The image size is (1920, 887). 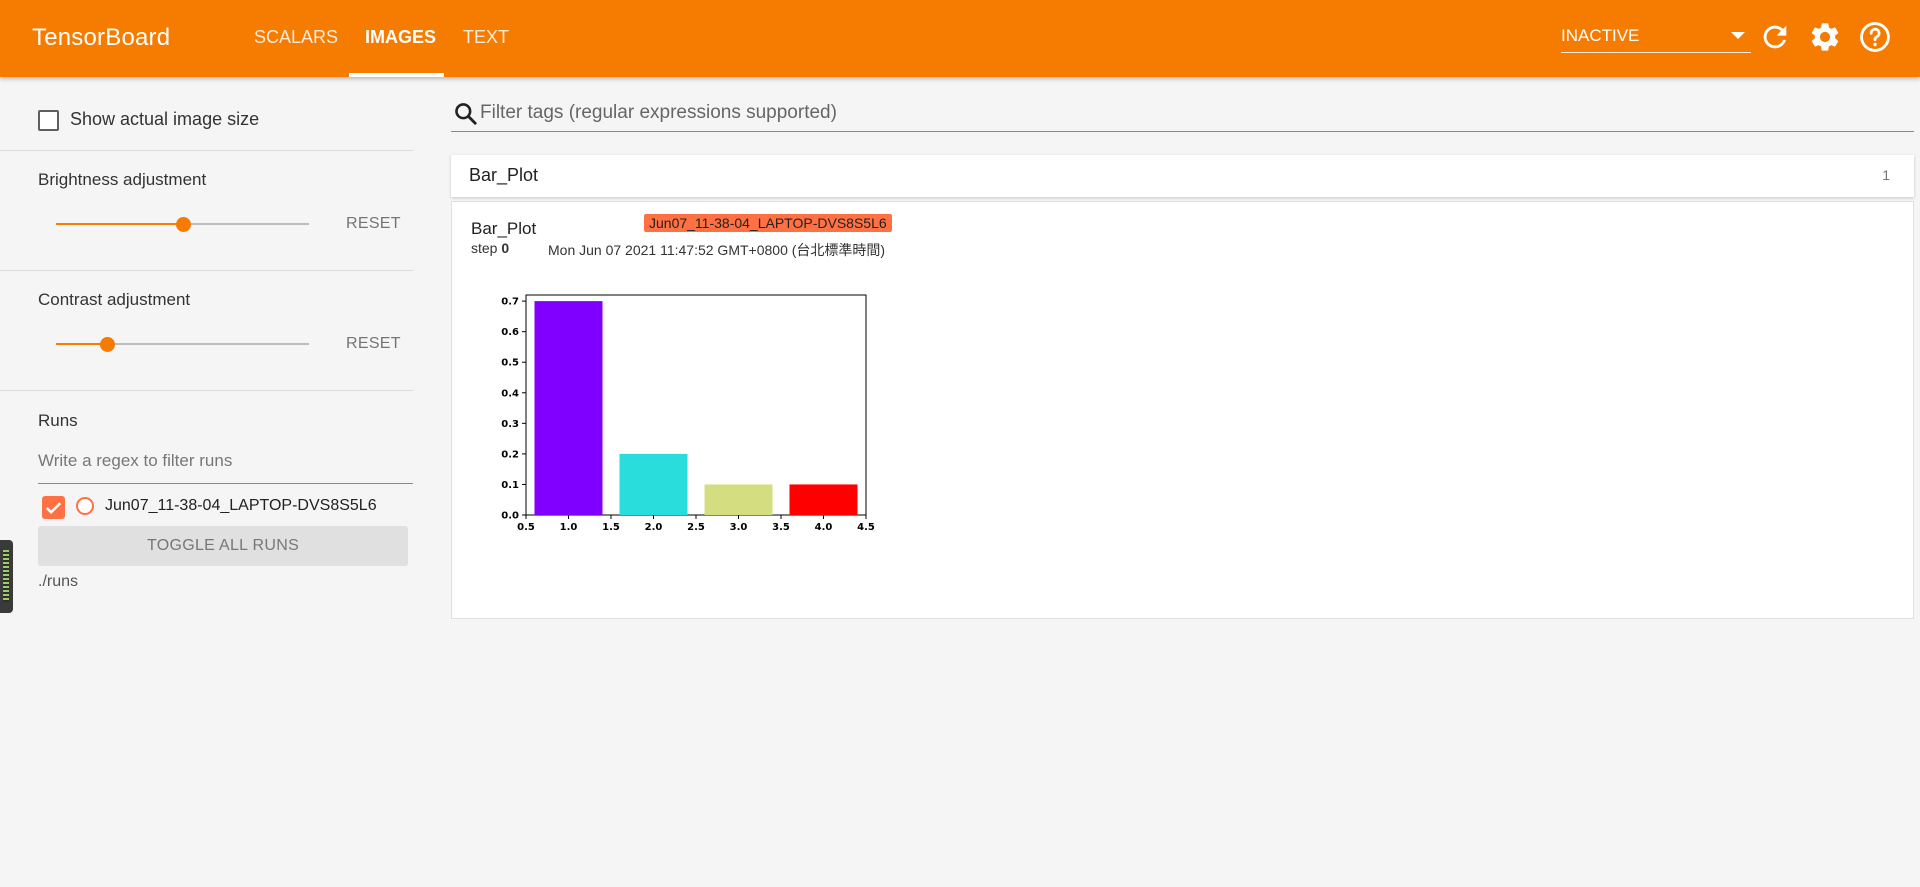 I want to click on tab-images: IMAGES, so click(x=400, y=37).